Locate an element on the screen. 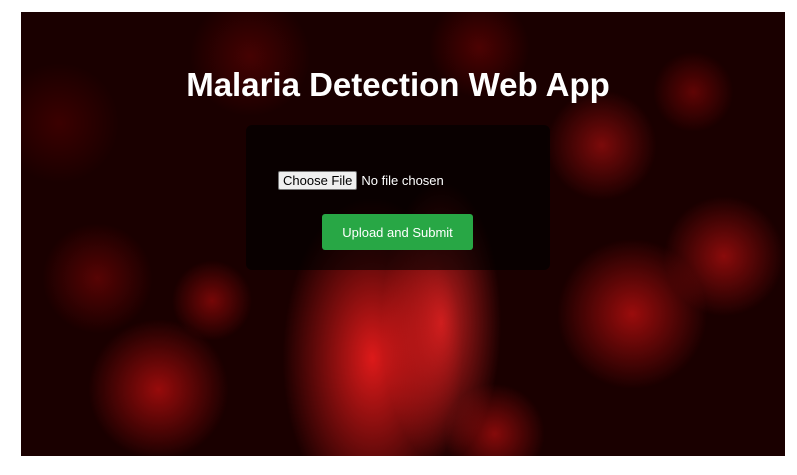 Image resolution: width=797 pixels, height=475 pixels. choose-file-button: Choose File is located at coordinates (318, 180).